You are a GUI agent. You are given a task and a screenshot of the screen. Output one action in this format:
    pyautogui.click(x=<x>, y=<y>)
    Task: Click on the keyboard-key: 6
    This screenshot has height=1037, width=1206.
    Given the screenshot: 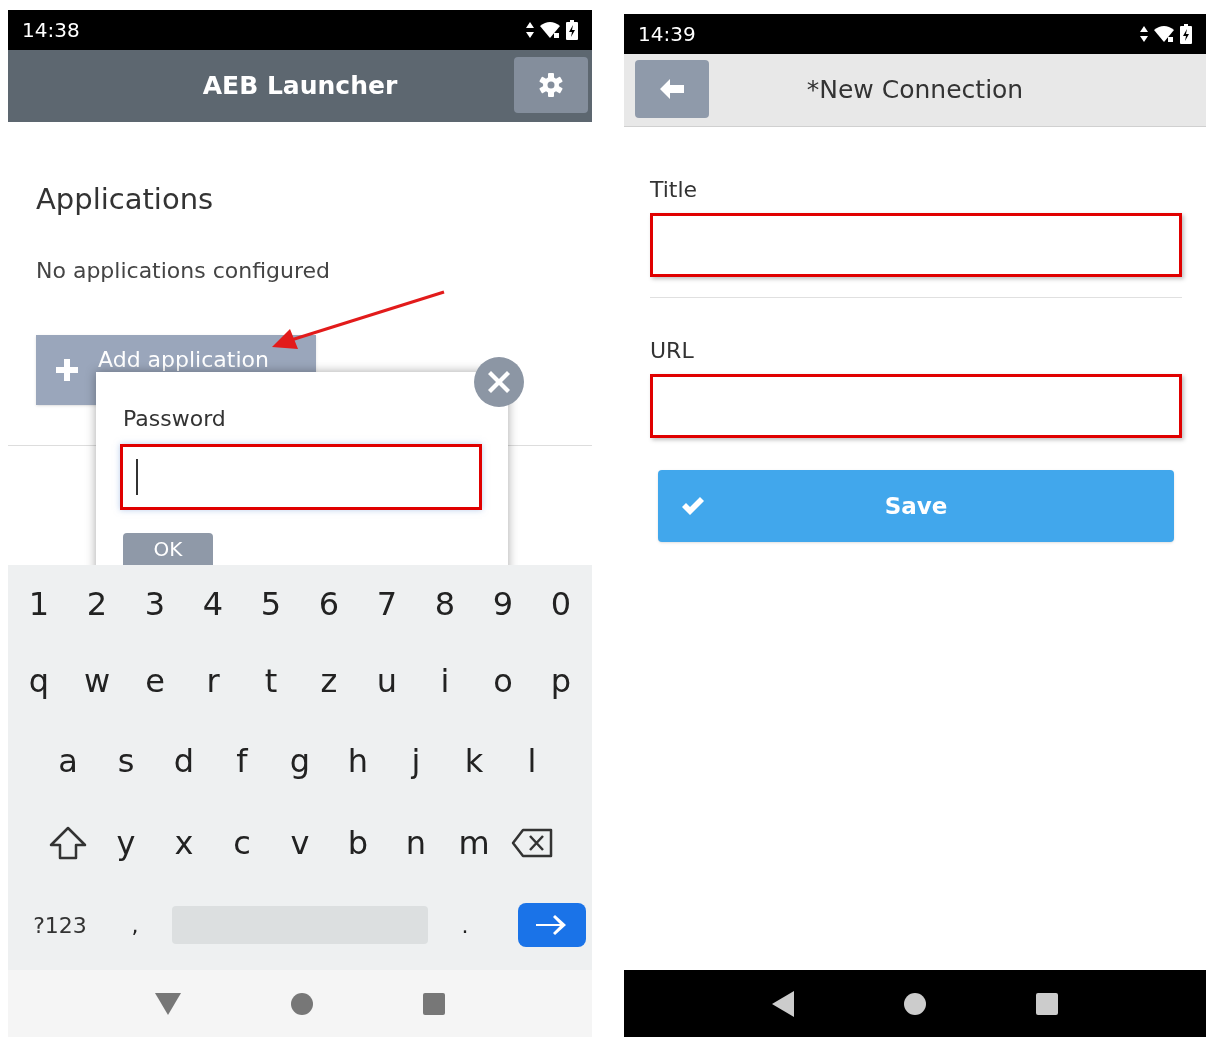 What is the action you would take?
    pyautogui.click(x=329, y=604)
    